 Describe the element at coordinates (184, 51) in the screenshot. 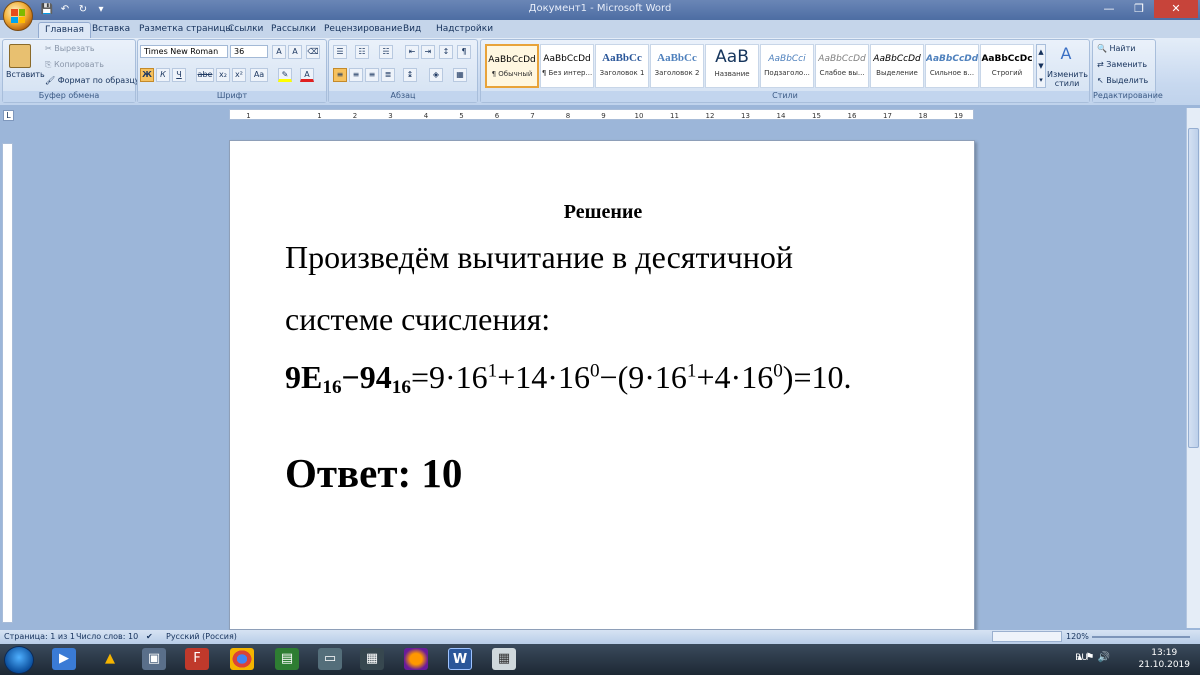

I see `font-name-input: Times New Roman` at that location.